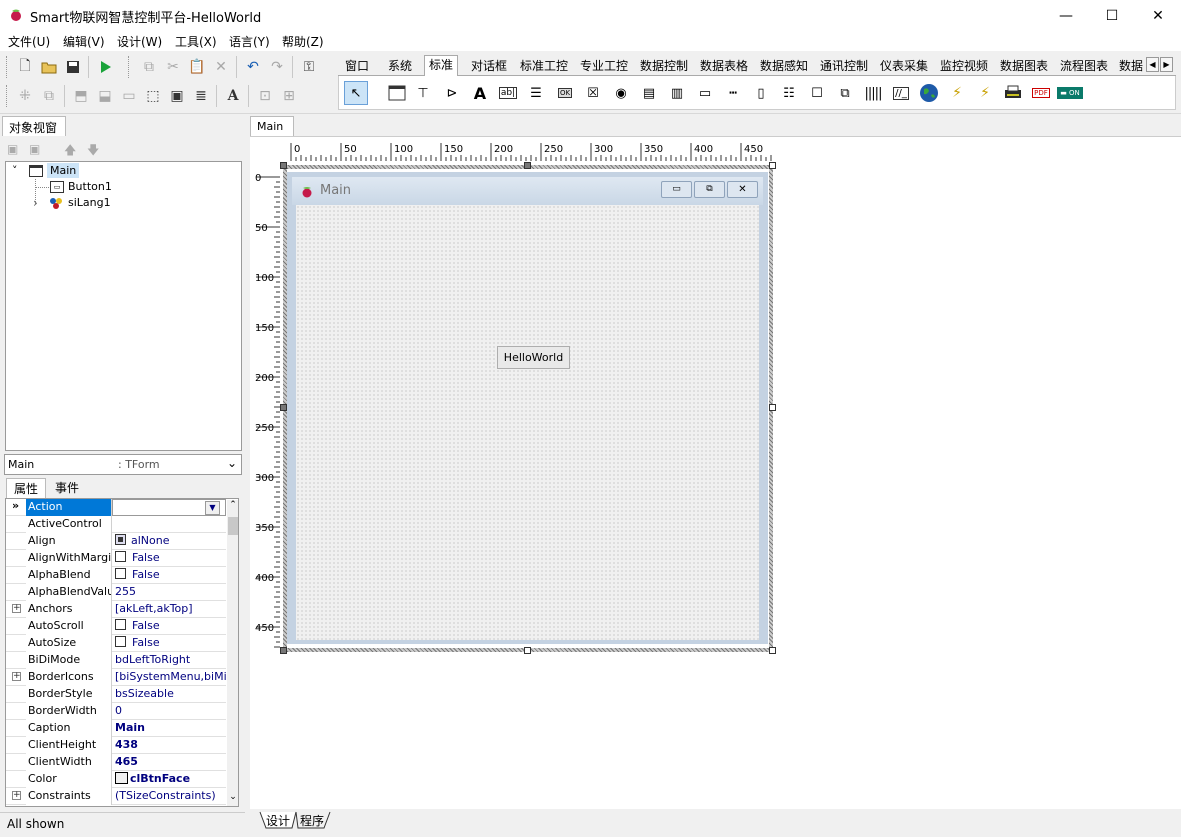 The width and height of the screenshot is (1181, 837). Describe the element at coordinates (49, 67) in the screenshot. I see `open-folder-icon` at that location.